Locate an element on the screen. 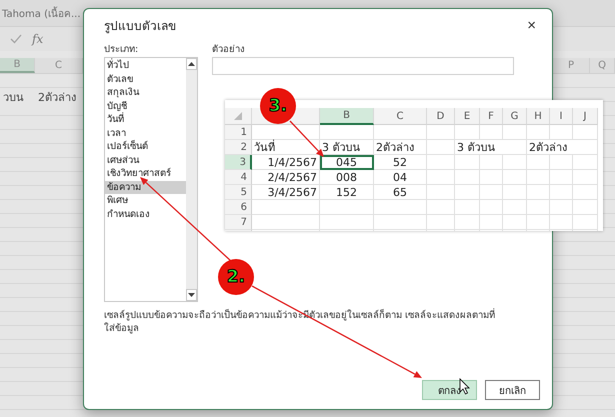 This screenshot has width=615, height=417. row-header: 2 is located at coordinates (238, 147).